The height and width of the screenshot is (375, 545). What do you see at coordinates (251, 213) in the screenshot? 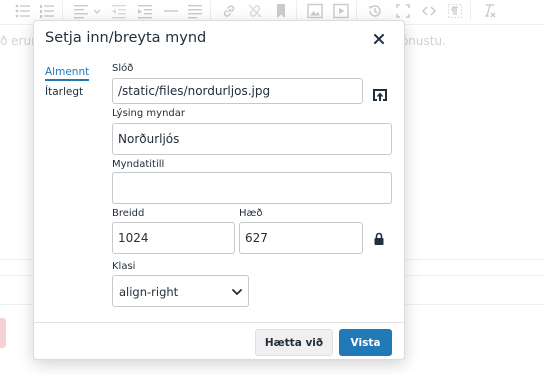
I see `height-label: Hæð` at bounding box center [251, 213].